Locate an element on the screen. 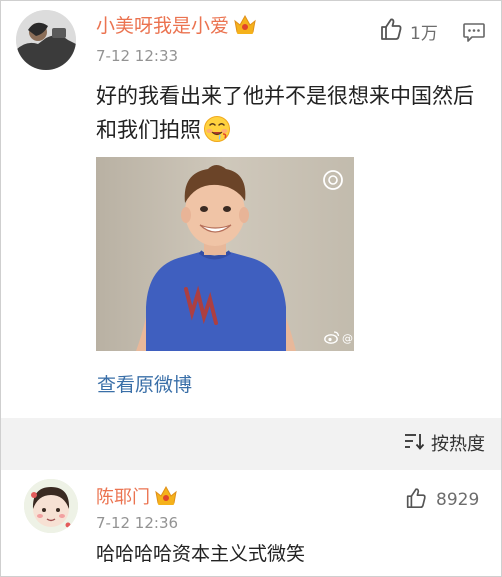  weibo-logo-icon is located at coordinates (332, 338).